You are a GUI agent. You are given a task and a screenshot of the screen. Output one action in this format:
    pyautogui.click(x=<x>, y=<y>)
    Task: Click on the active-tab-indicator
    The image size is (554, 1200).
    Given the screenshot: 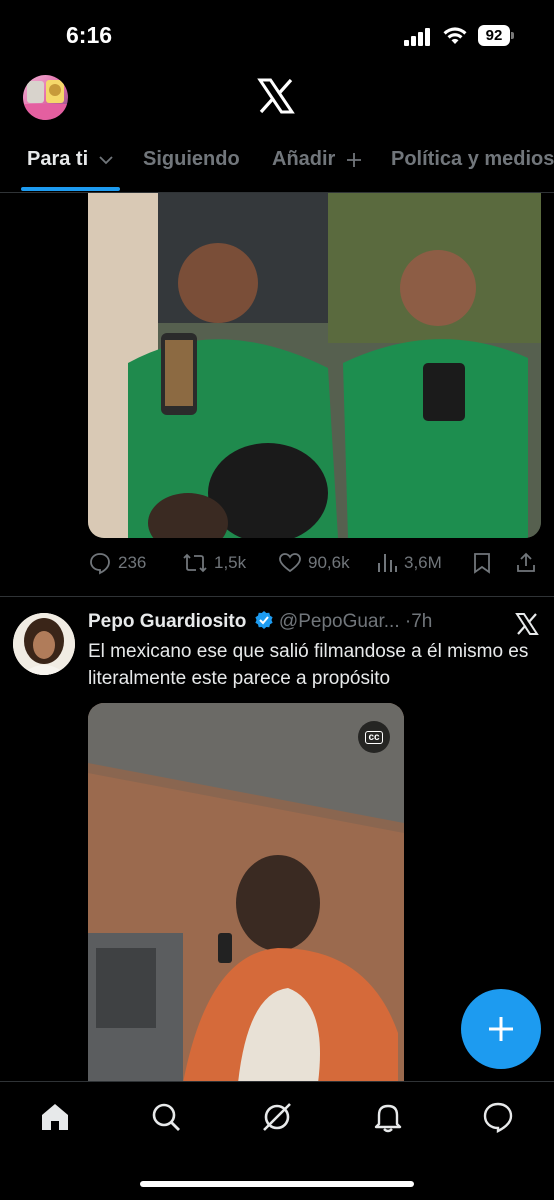 What is the action you would take?
    pyautogui.click(x=70, y=189)
    